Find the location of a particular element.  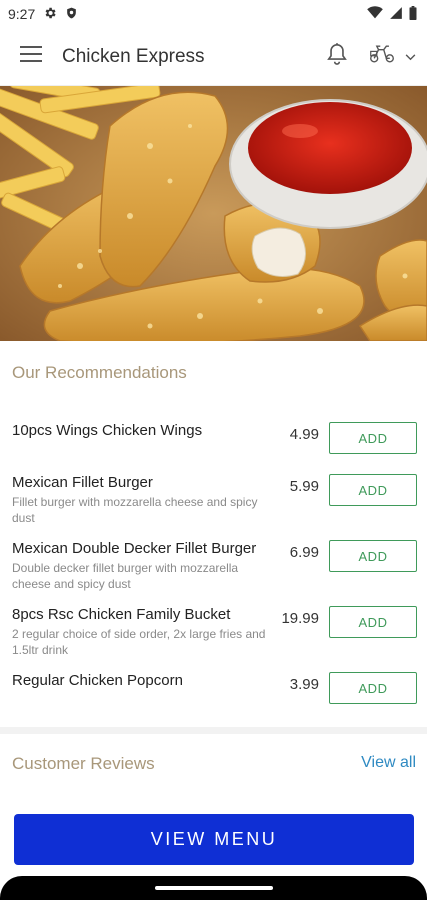

notifications-button is located at coordinates (337, 57).